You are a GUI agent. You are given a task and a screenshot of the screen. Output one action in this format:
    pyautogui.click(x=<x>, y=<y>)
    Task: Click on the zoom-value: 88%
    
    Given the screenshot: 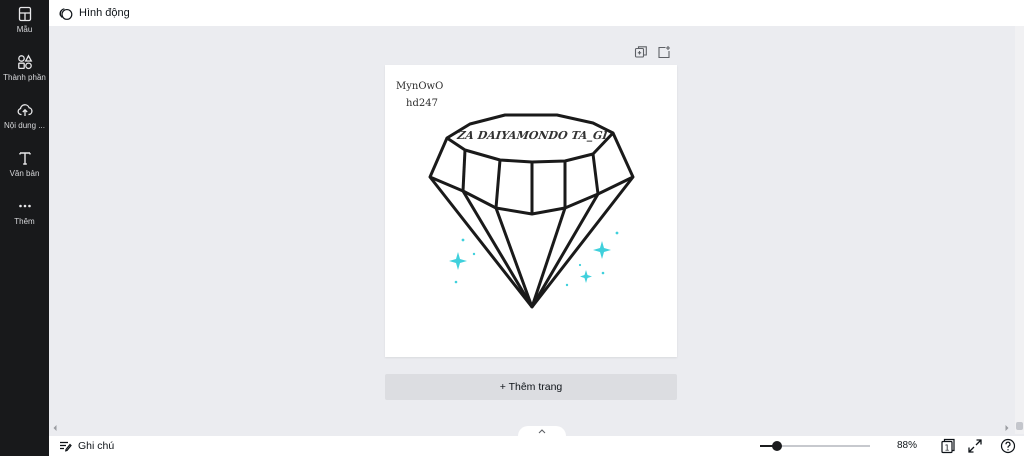 What is the action you would take?
    pyautogui.click(x=907, y=445)
    